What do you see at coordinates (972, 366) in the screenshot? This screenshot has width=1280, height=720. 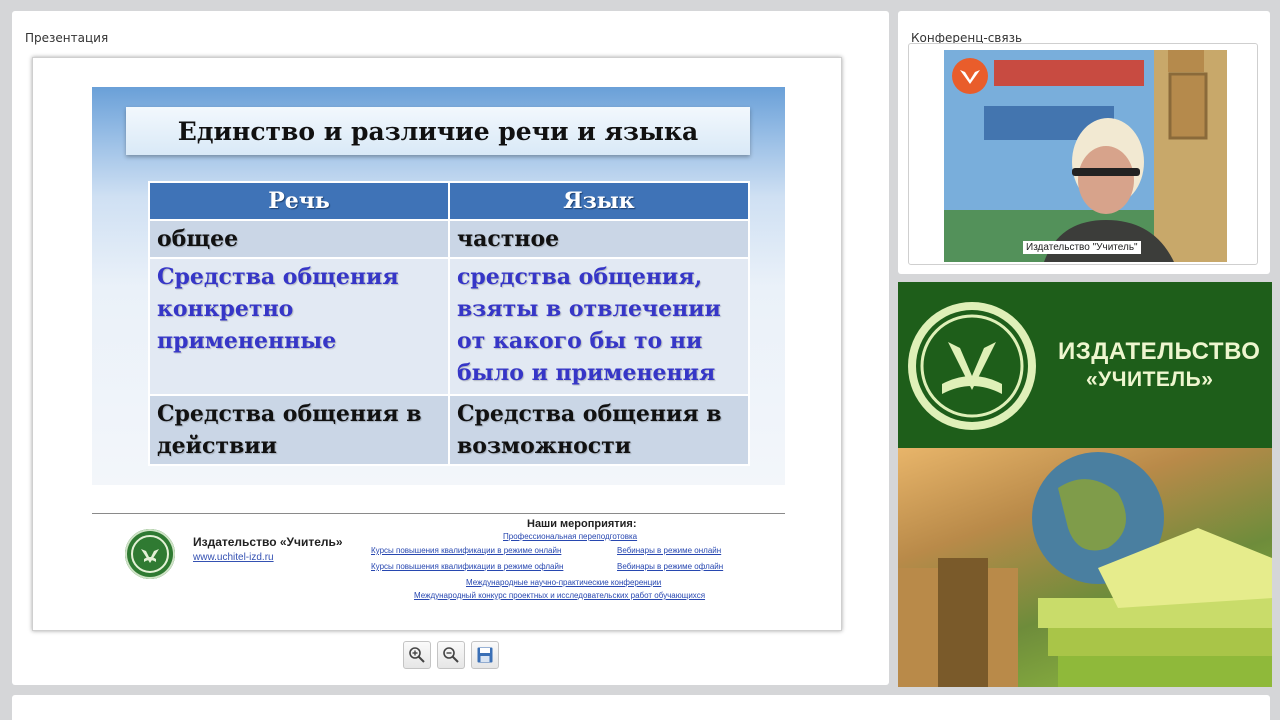 I see `publisher-logo-large` at bounding box center [972, 366].